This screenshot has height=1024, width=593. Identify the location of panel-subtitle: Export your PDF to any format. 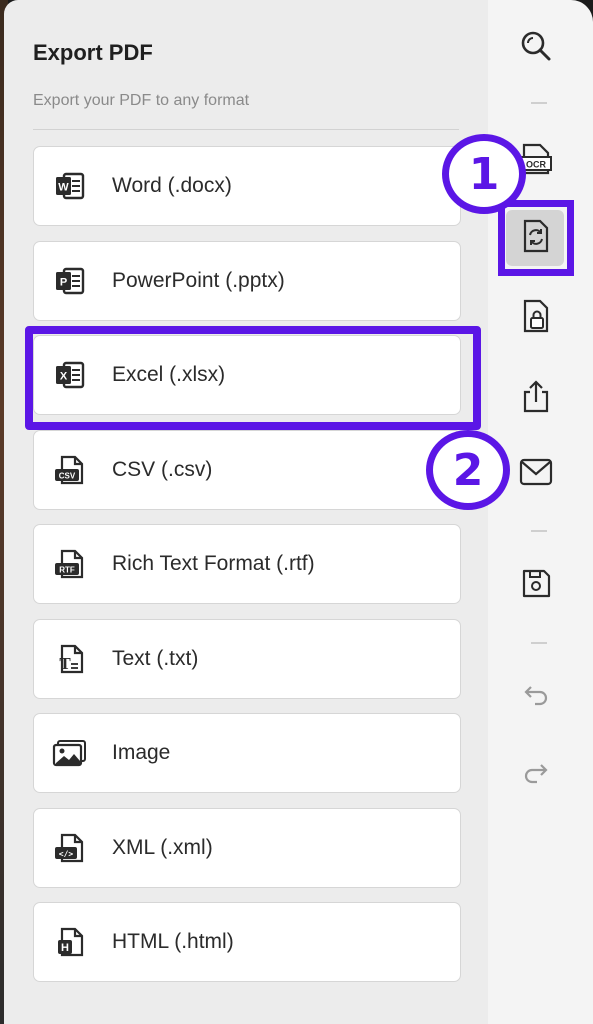
(141, 100).